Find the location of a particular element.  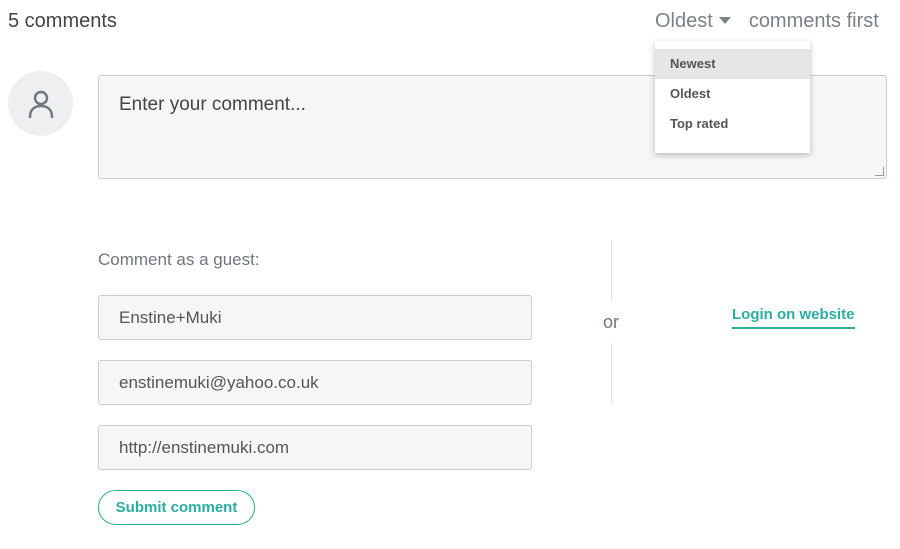

divider-top is located at coordinates (611, 270).